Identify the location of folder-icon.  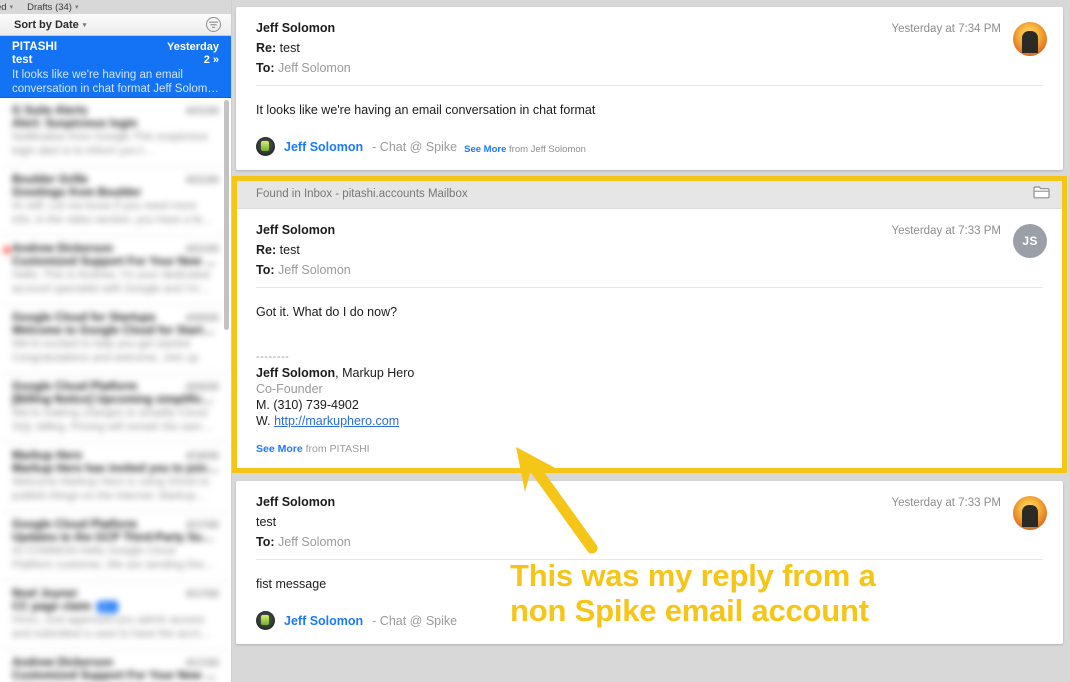
(1041, 194).